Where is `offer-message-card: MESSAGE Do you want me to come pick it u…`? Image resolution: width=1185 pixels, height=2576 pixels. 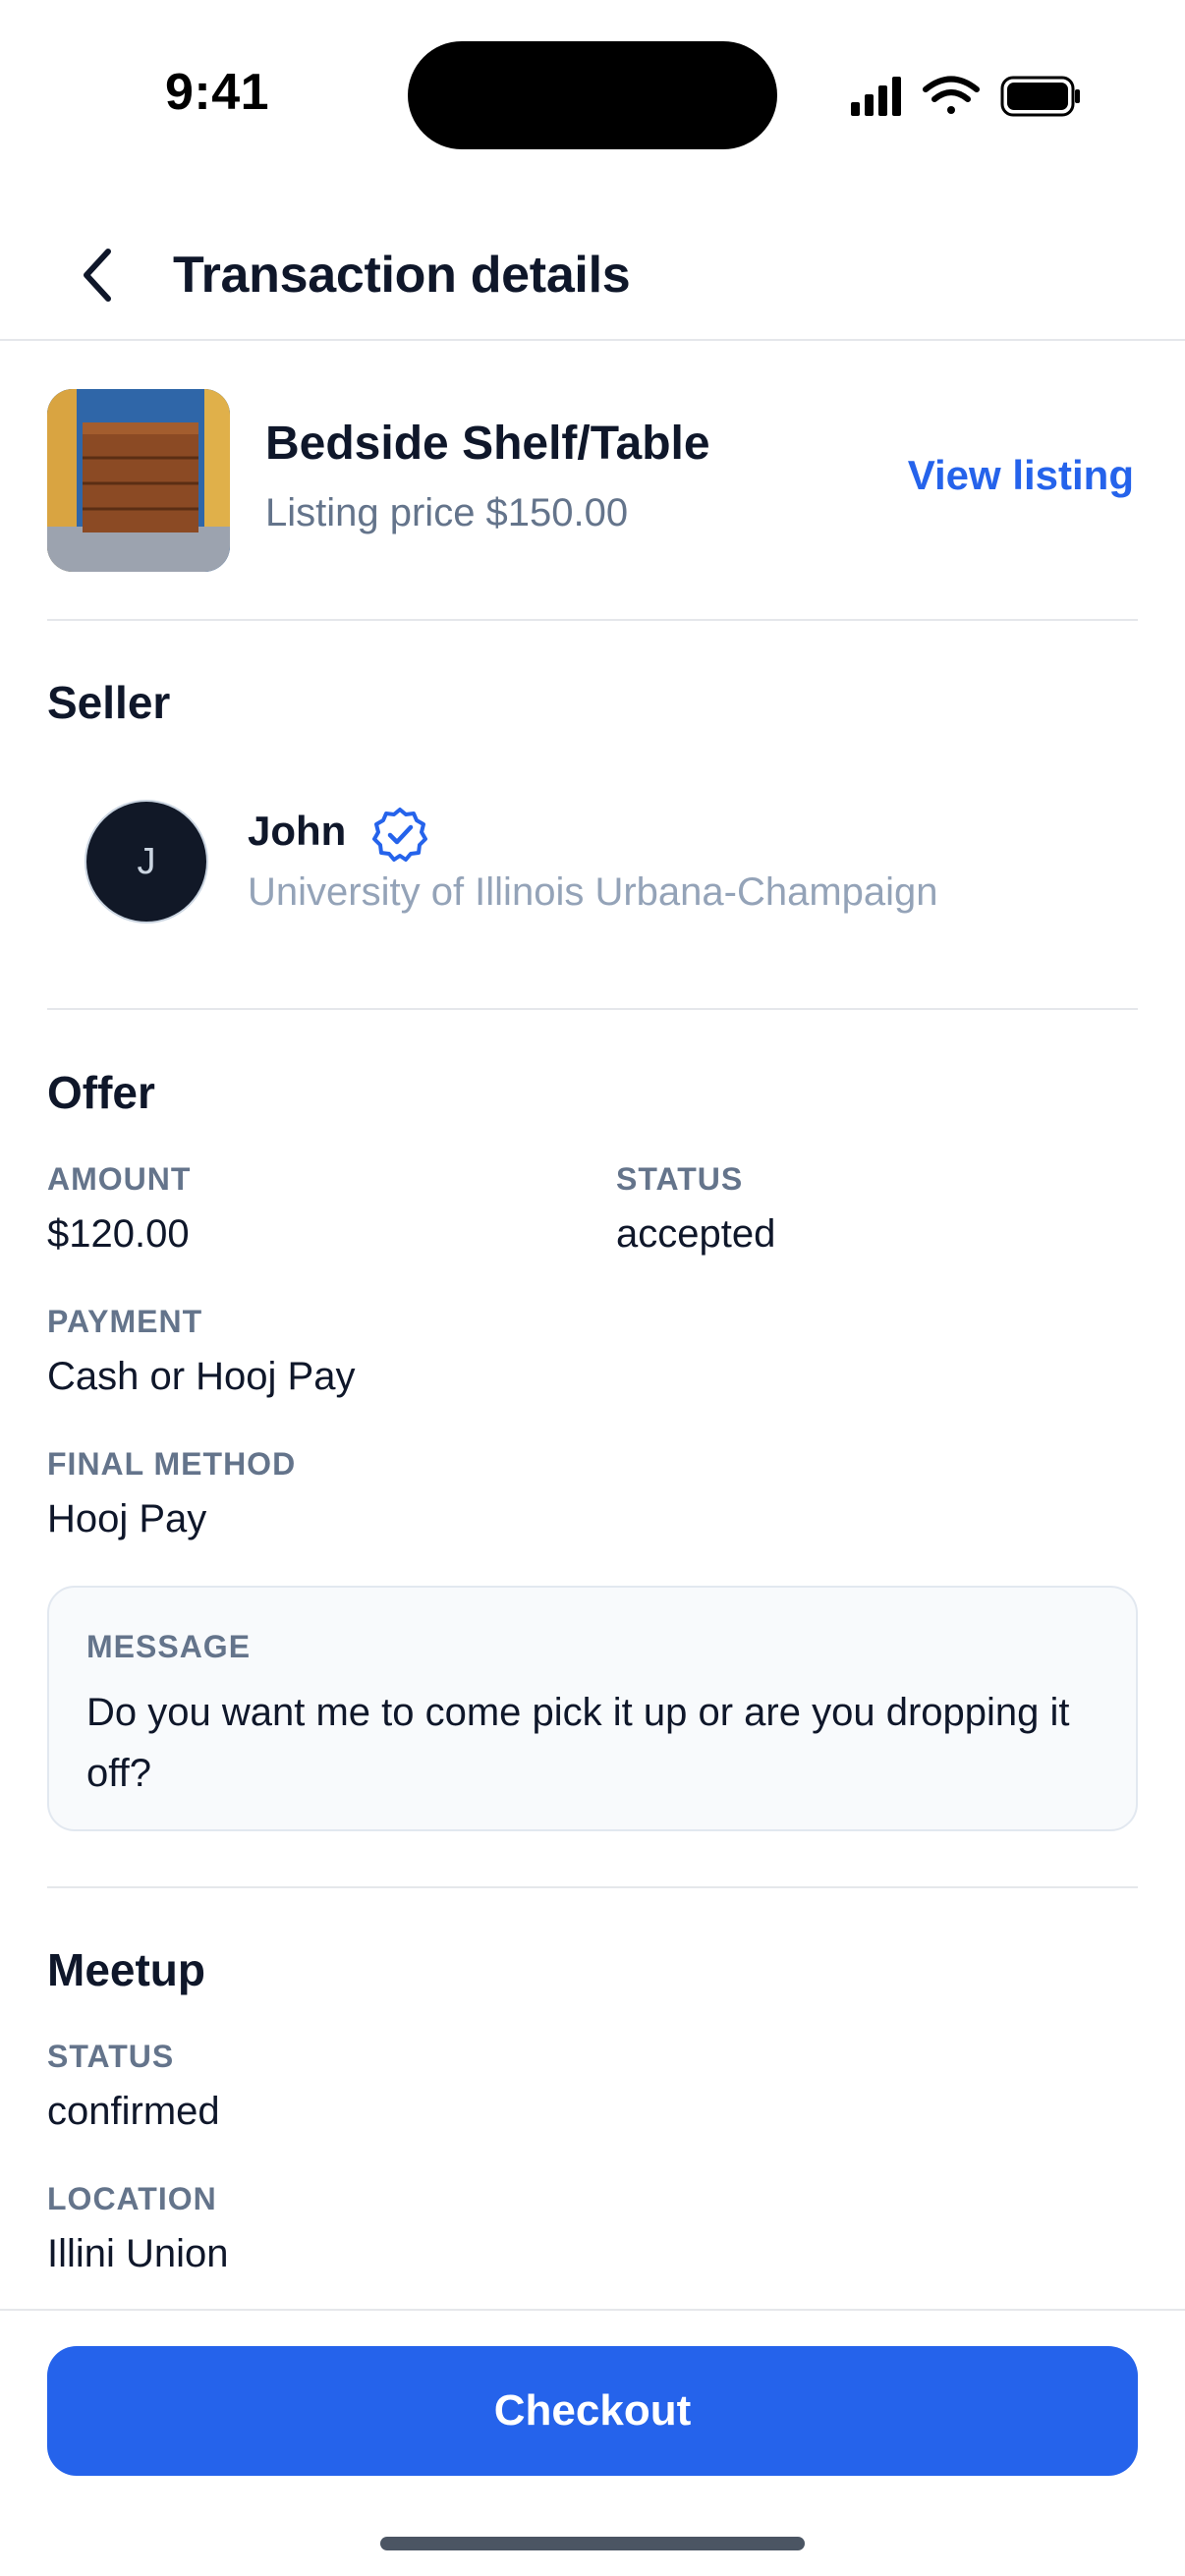
offer-message-card: MESSAGE Do you want me to come pick it u… is located at coordinates (592, 1708).